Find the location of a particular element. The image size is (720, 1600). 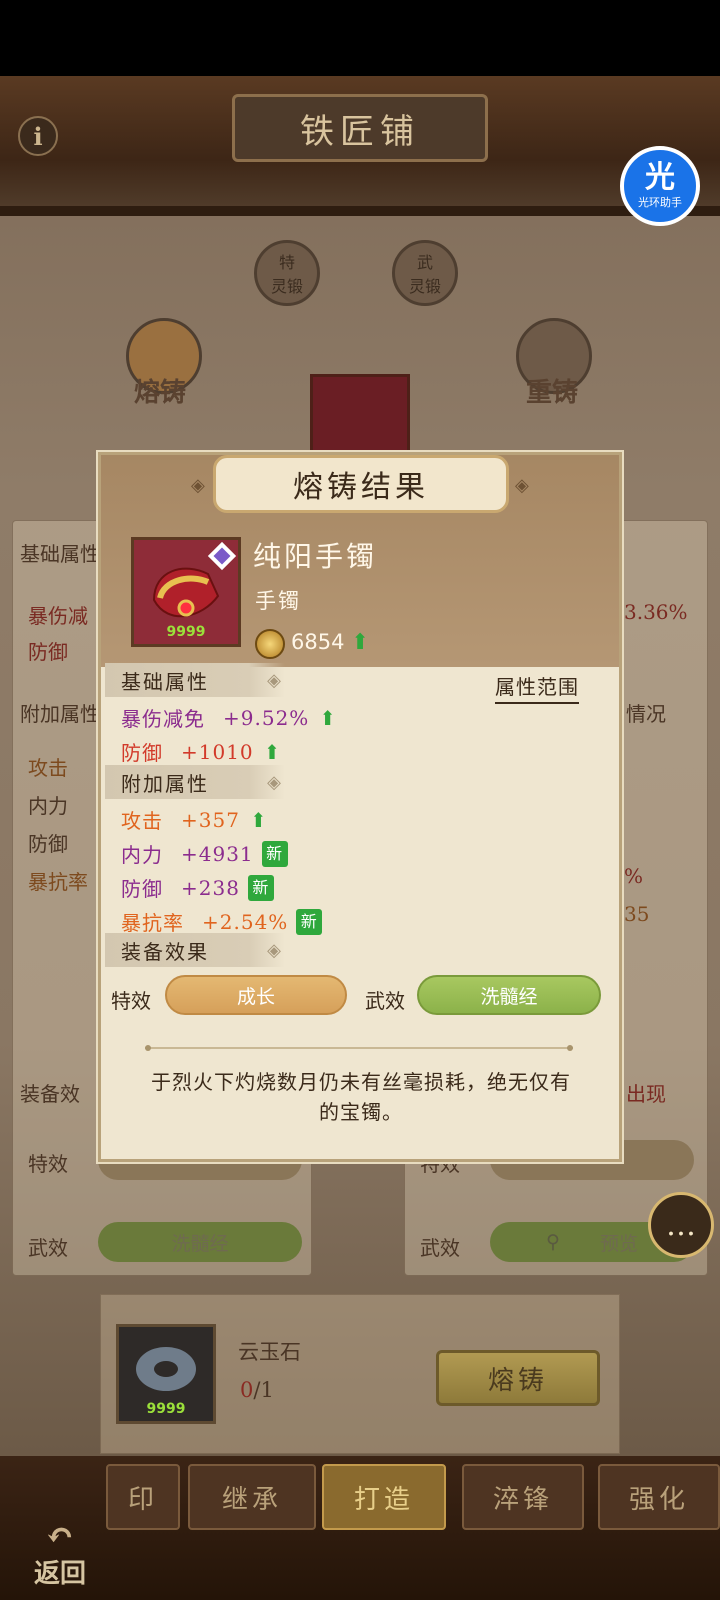

material-qty: 9999 is located at coordinates (166, 1409).